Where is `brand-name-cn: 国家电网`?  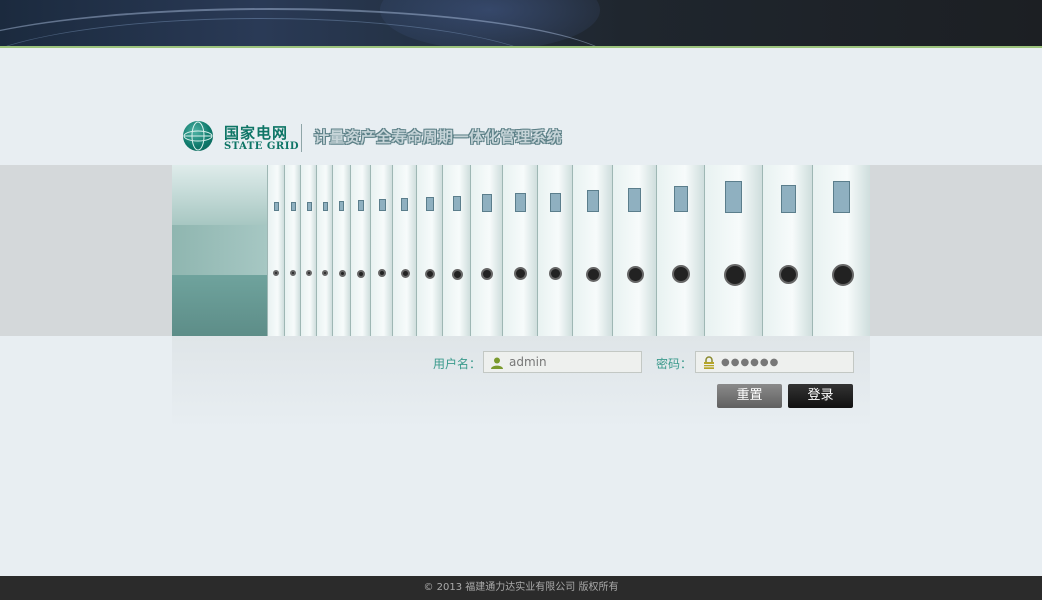 brand-name-cn: 国家电网 is located at coordinates (256, 133).